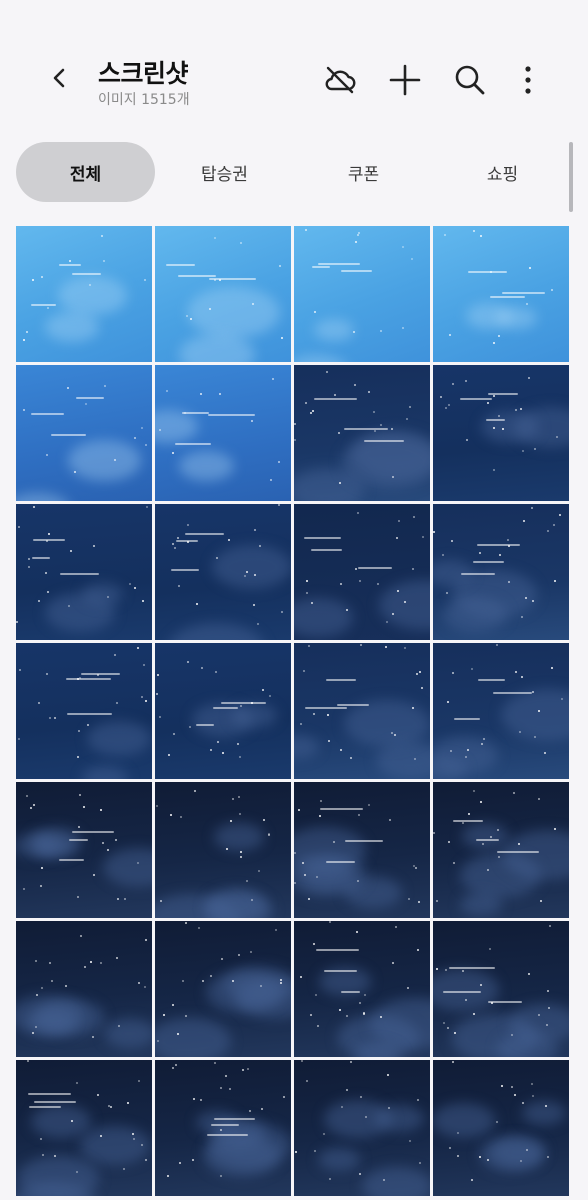  I want to click on more-vert-icon, so click(528, 80).